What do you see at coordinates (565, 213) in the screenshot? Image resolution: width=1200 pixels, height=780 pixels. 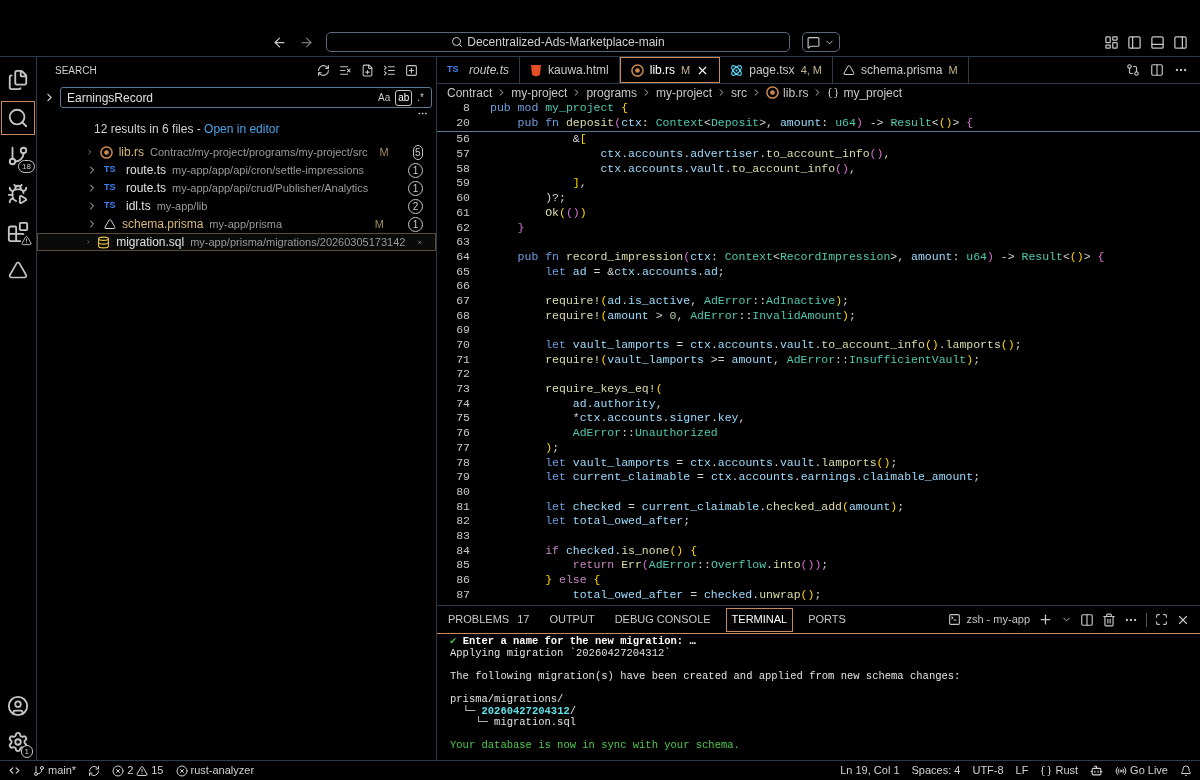 I see `code-line: Ok(())` at bounding box center [565, 213].